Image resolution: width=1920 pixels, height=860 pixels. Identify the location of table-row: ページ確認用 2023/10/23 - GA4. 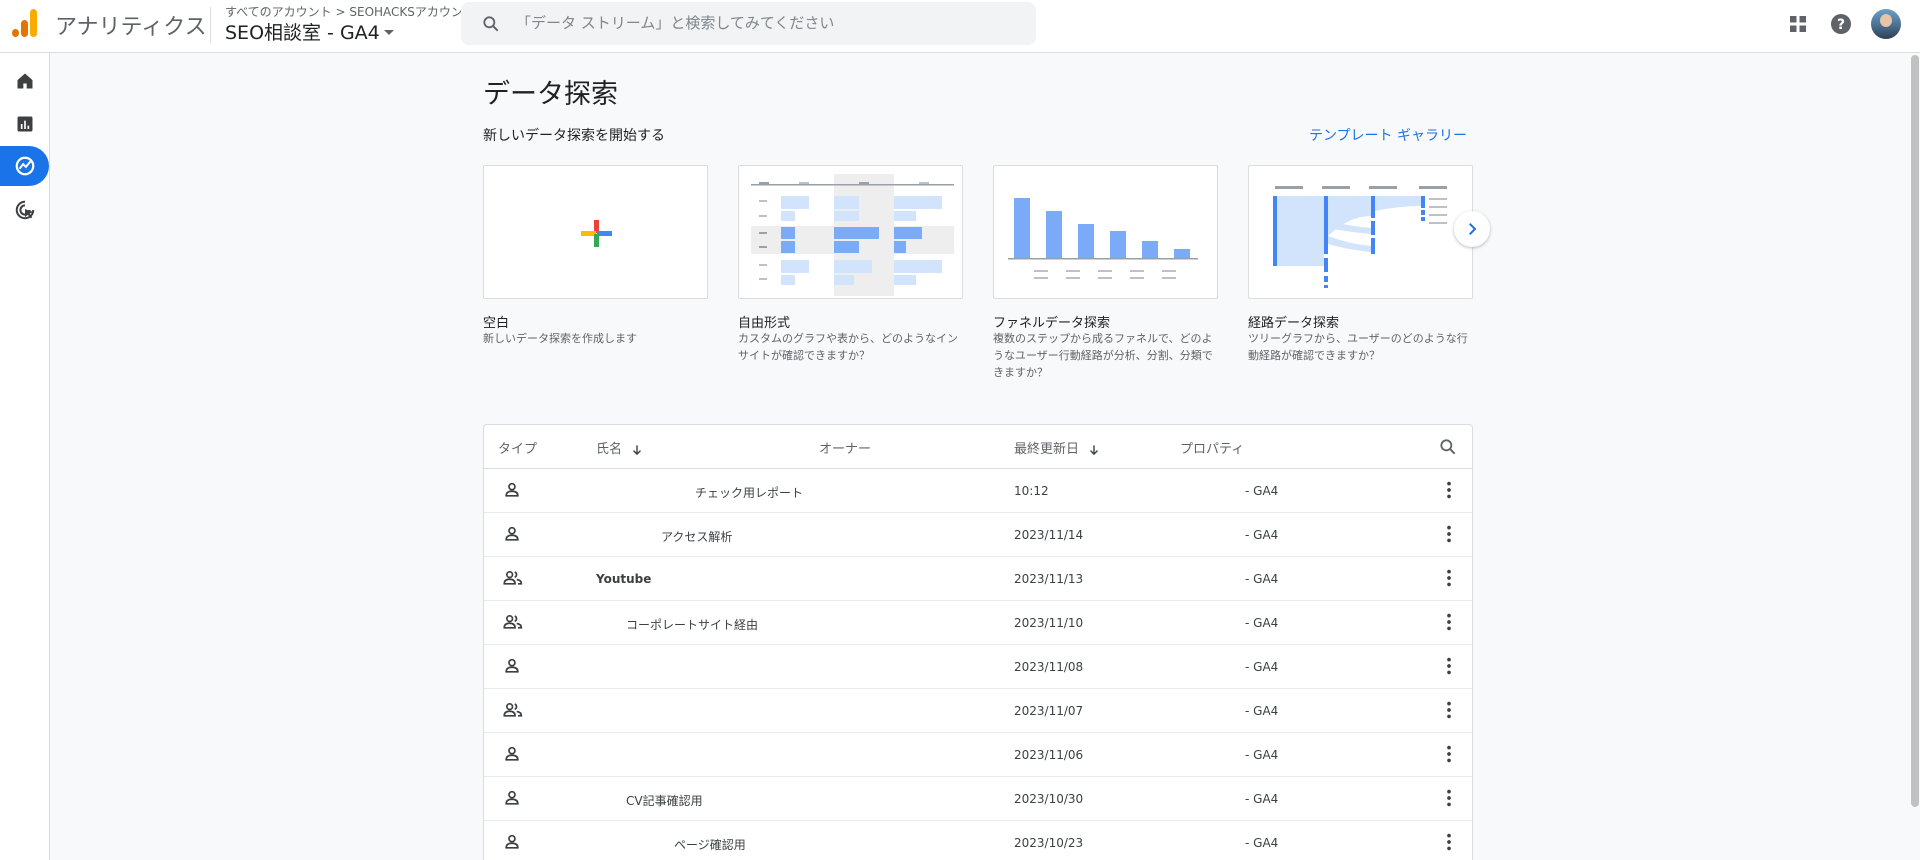
(978, 840).